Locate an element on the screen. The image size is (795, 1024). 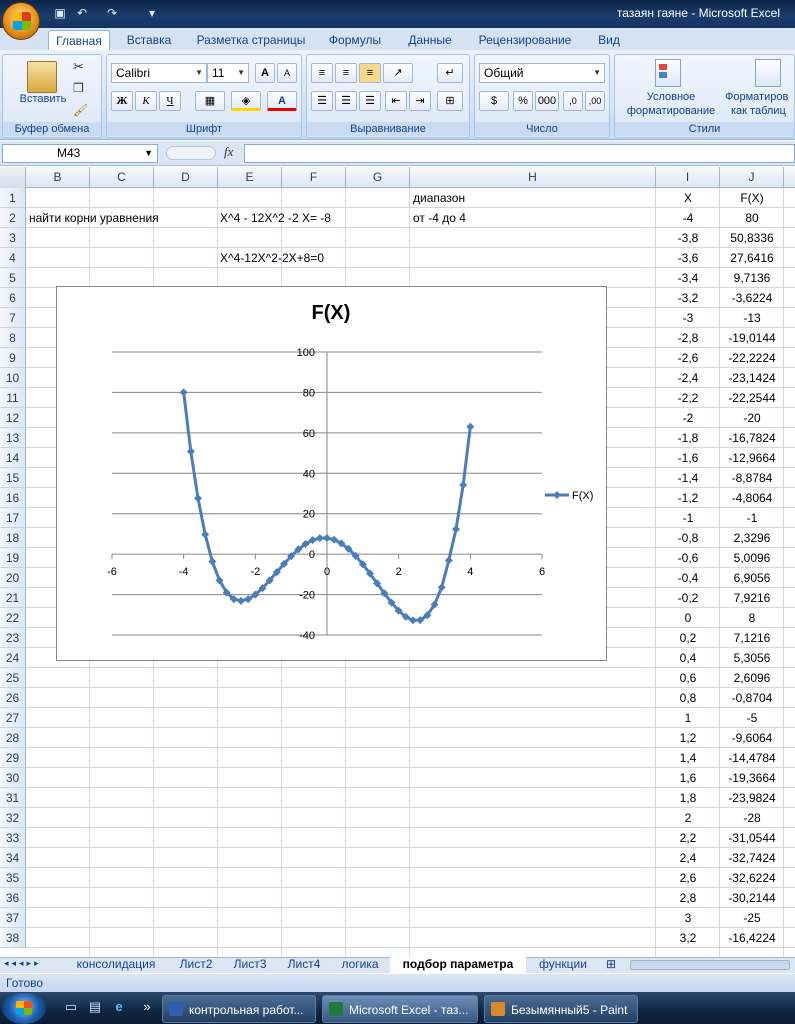
row-header: 37 is located at coordinates (13, 918).